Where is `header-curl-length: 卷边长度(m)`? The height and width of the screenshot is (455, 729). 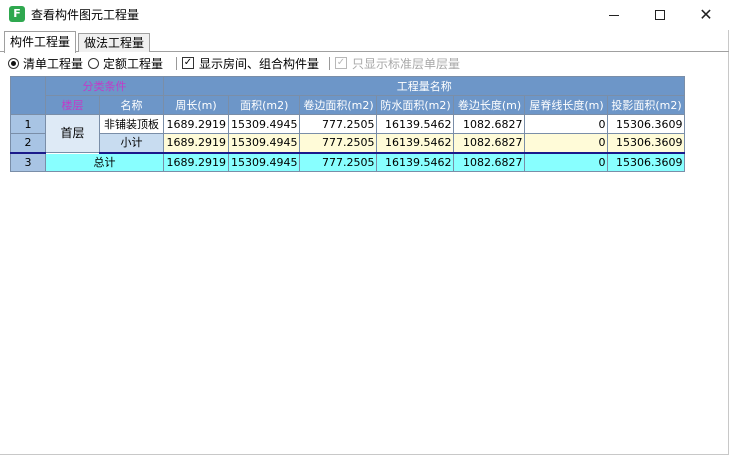 header-curl-length: 卷边长度(m) is located at coordinates (489, 105).